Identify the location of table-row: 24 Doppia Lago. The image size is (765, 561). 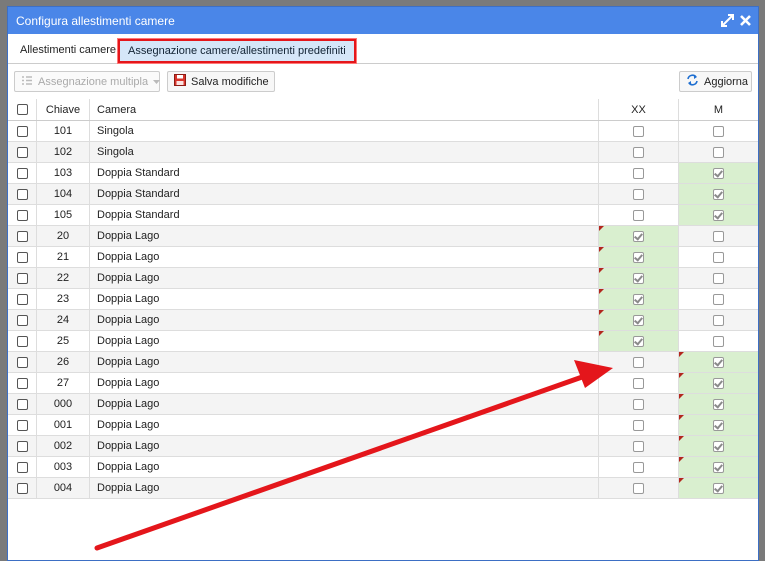
(383, 320).